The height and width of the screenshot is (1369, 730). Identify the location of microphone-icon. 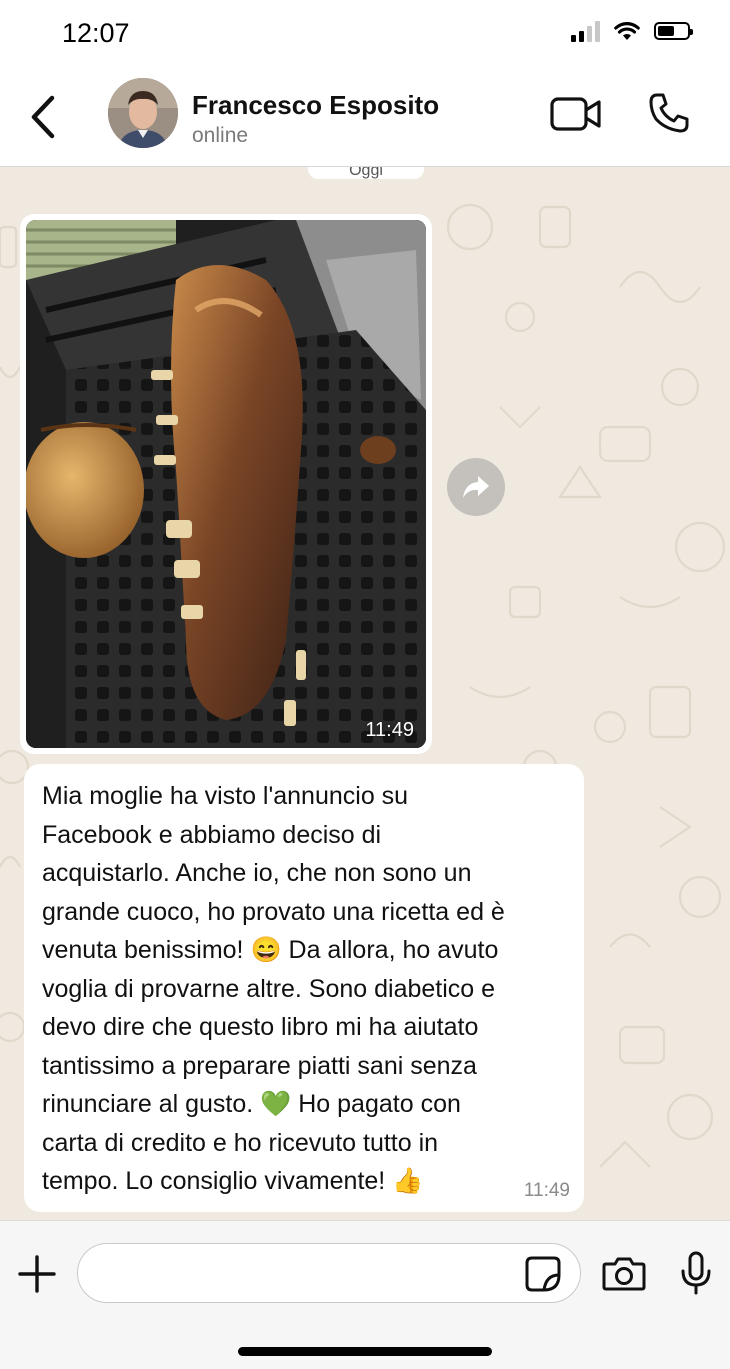
(696, 1273).